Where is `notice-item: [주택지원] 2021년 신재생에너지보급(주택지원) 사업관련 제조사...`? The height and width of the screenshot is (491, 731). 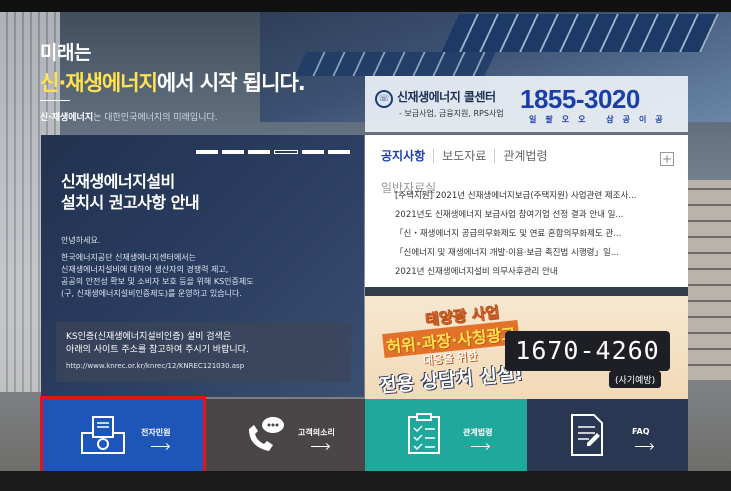 notice-item: [주택지원] 2021년 신재생에너지보급(주택지원) 사업관련 제조사... is located at coordinates (539, 196).